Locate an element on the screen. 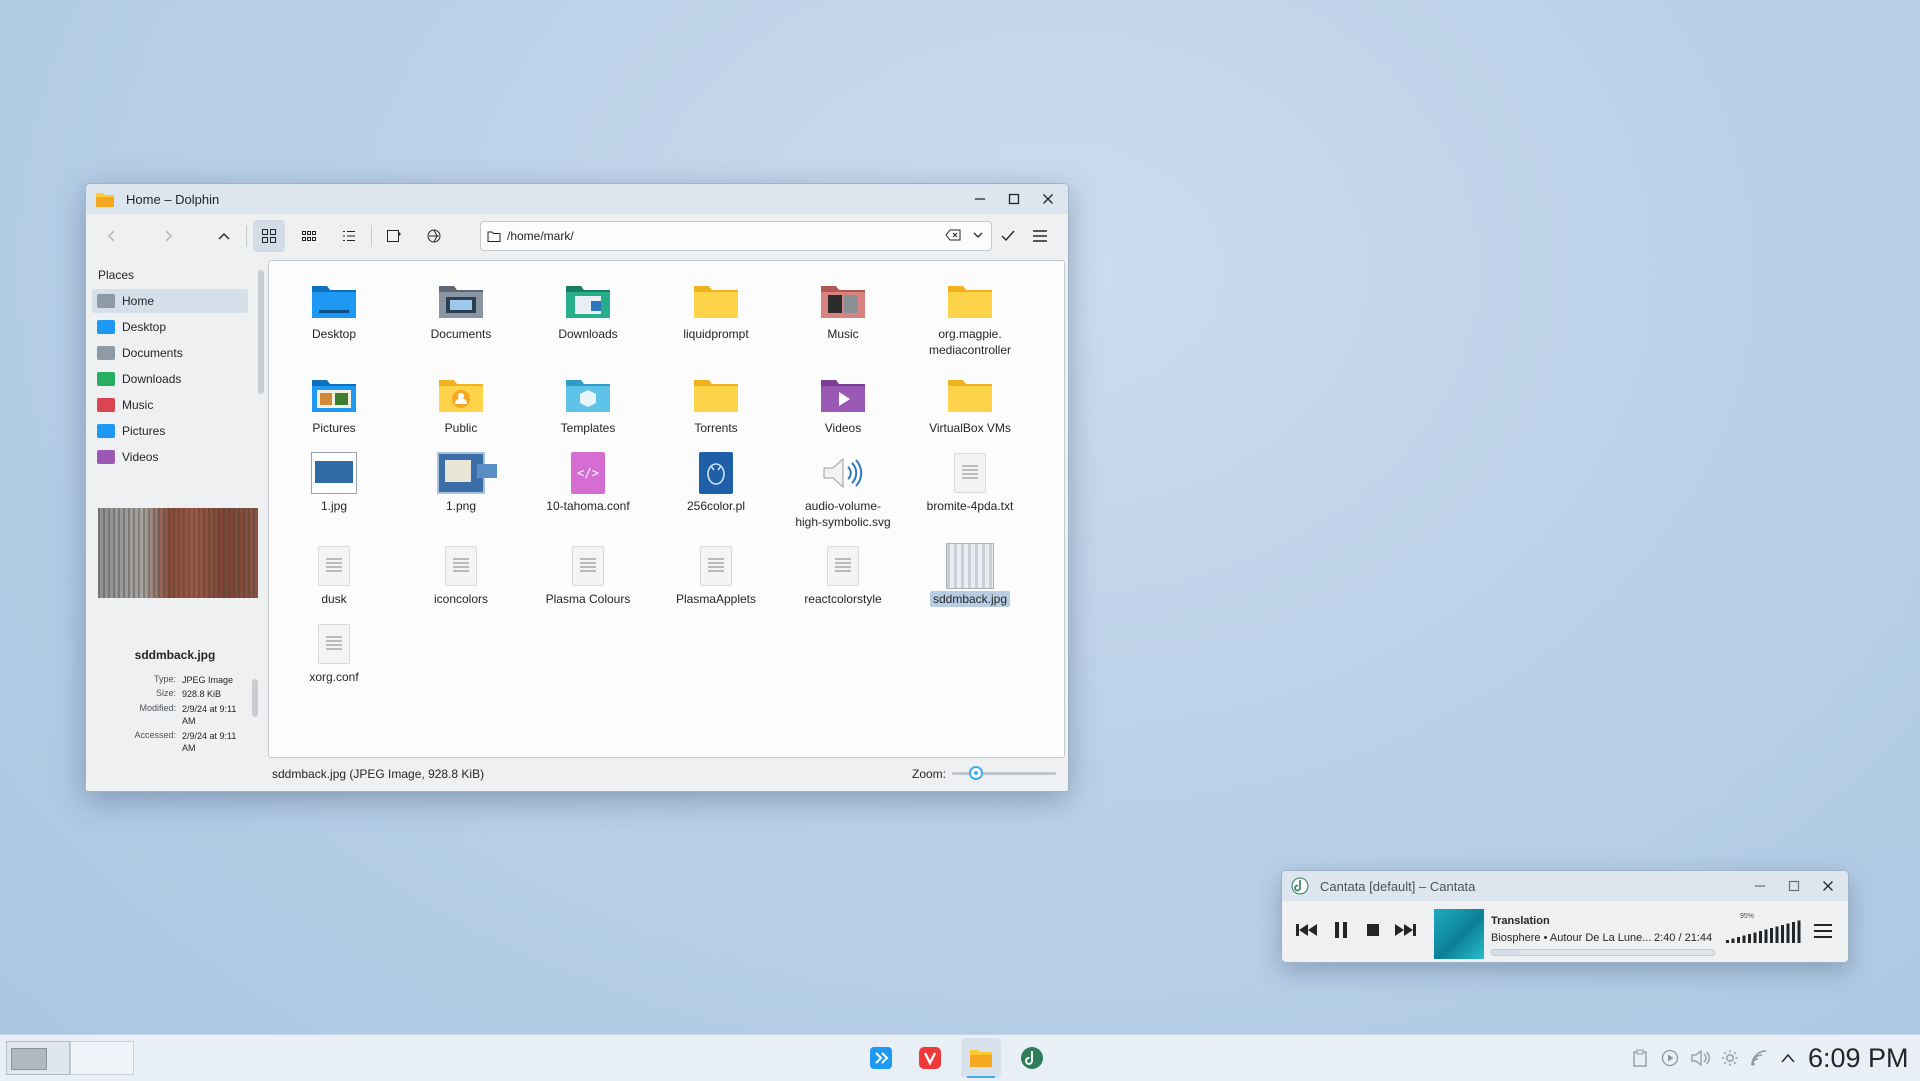 This screenshot has width=1920, height=1081. file-item: VirtualBox VMs is located at coordinates (970, 404).